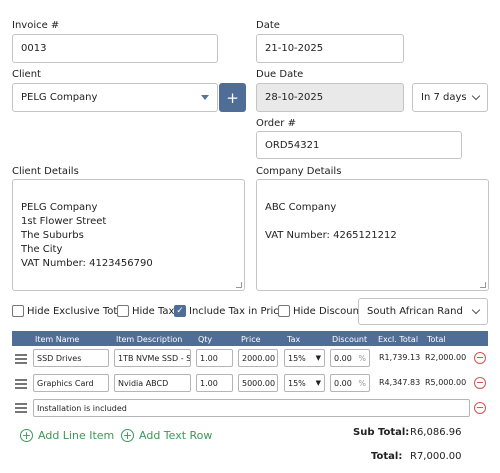 The height and width of the screenshot is (473, 500). I want to click on date-label: Date, so click(268, 25).